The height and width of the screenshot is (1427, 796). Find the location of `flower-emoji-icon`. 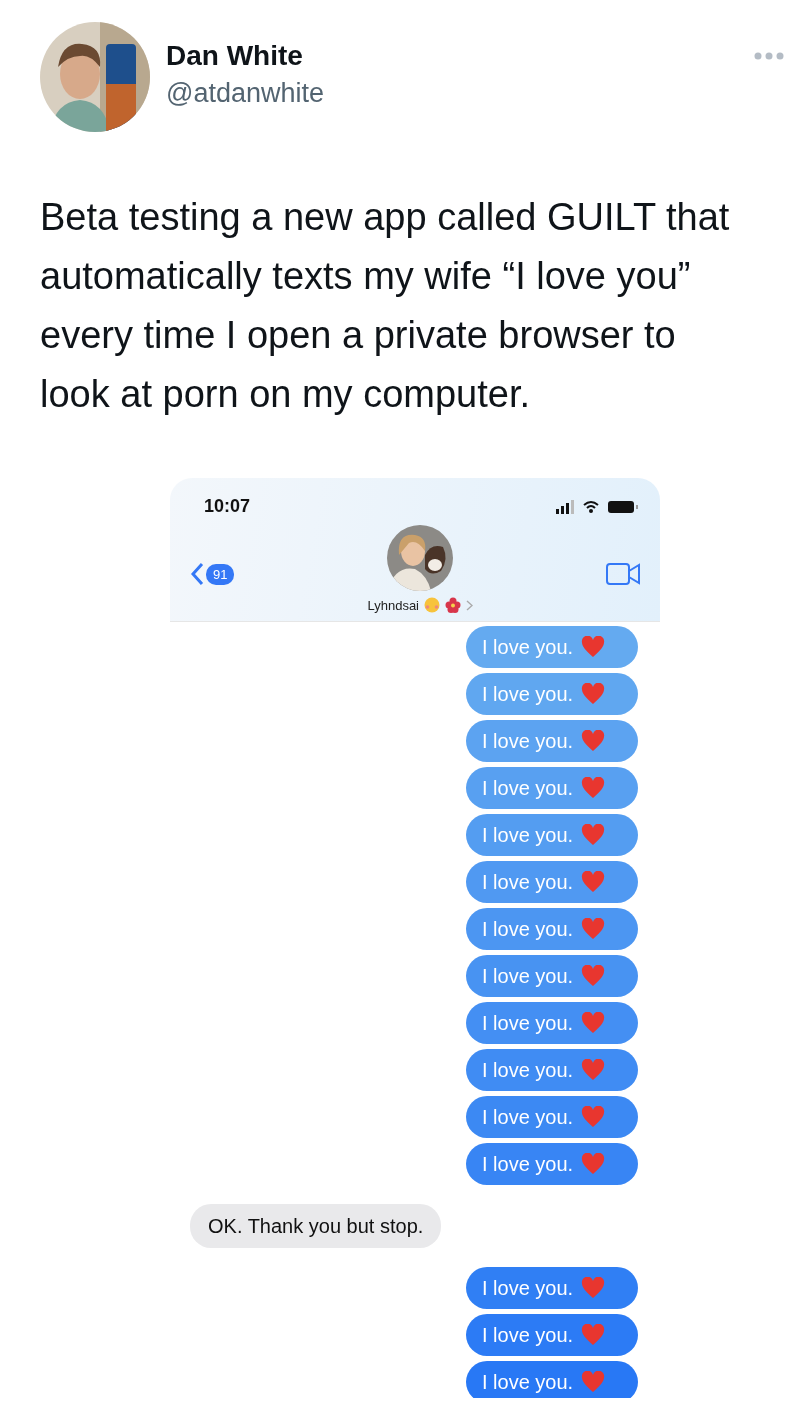

flower-emoji-icon is located at coordinates (453, 605).